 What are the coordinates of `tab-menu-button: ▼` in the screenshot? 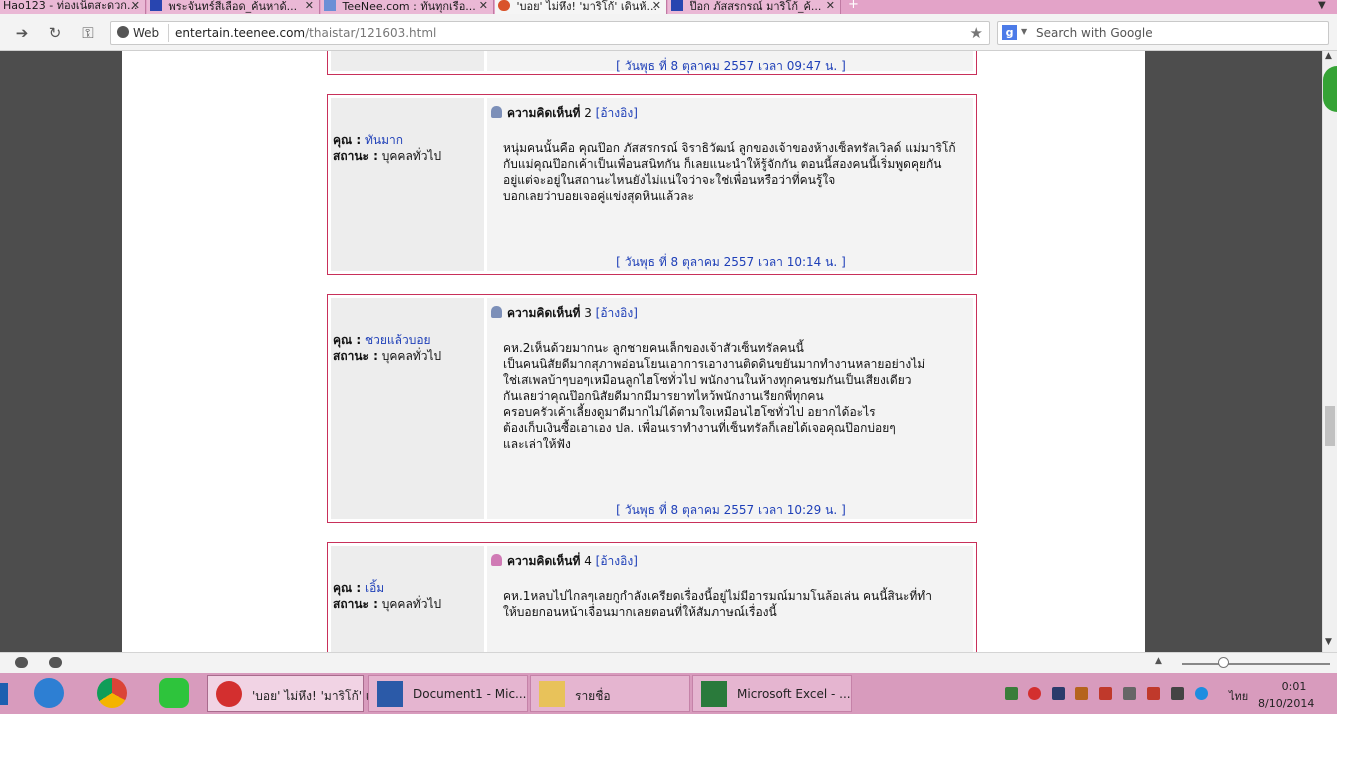 It's located at (1322, 5).